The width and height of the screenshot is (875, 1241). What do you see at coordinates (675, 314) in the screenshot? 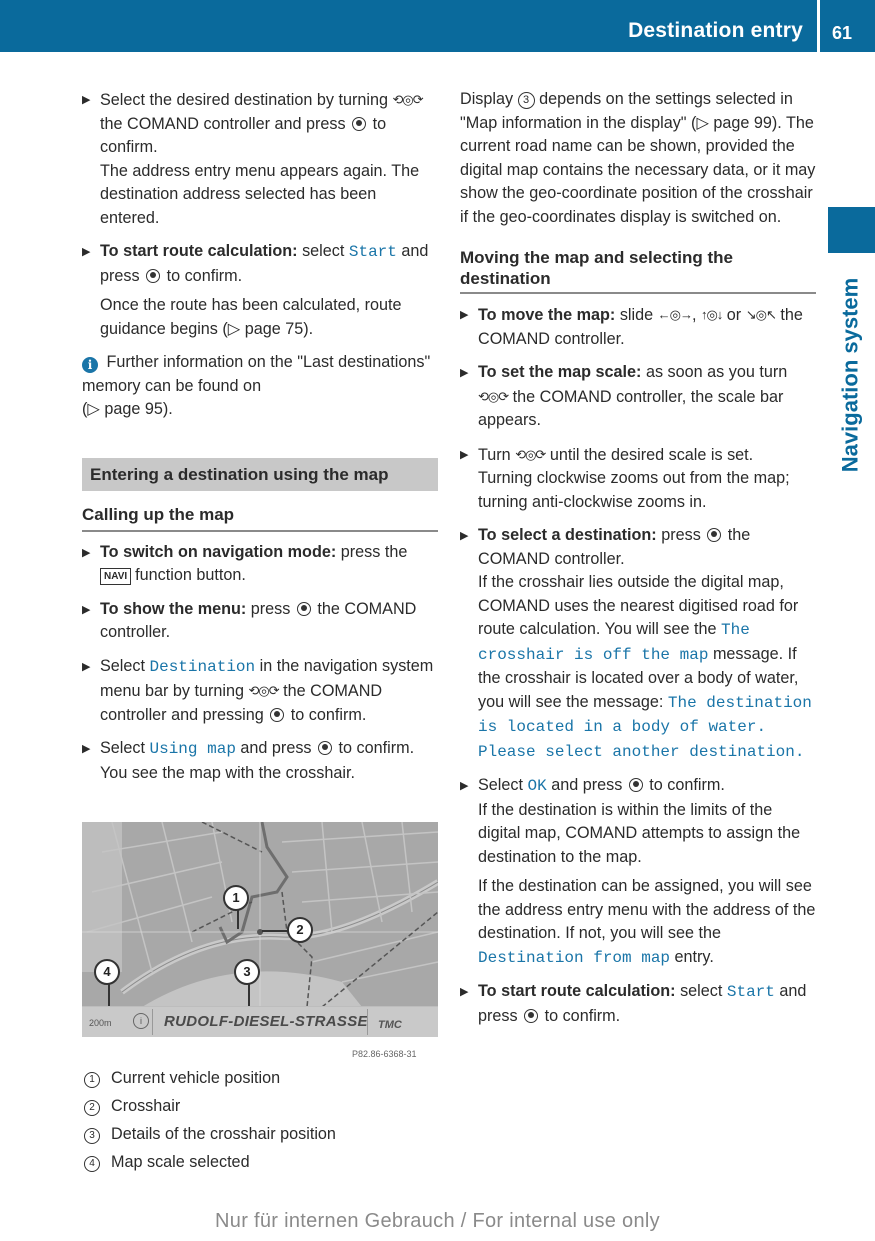
I see `slide-left-right-icon: ←◎→` at bounding box center [675, 314].